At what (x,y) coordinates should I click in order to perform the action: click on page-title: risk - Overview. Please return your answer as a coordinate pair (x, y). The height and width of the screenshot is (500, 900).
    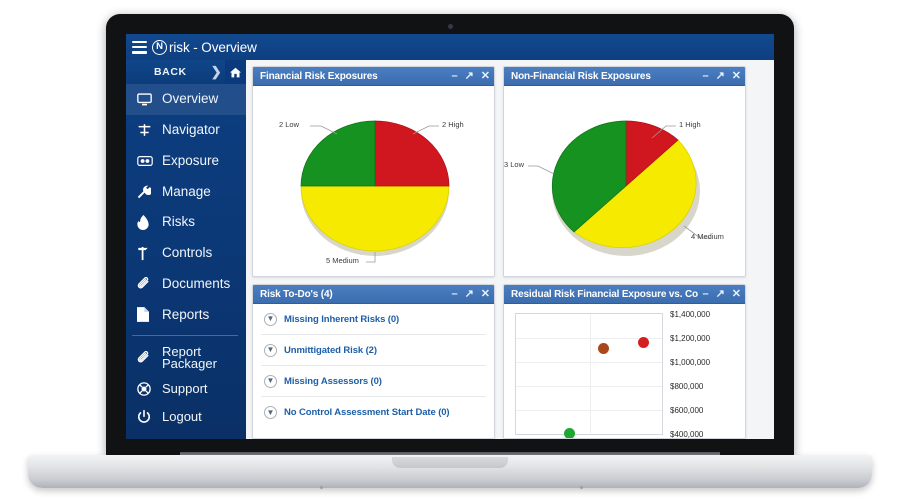
    Looking at the image, I should click on (213, 47).